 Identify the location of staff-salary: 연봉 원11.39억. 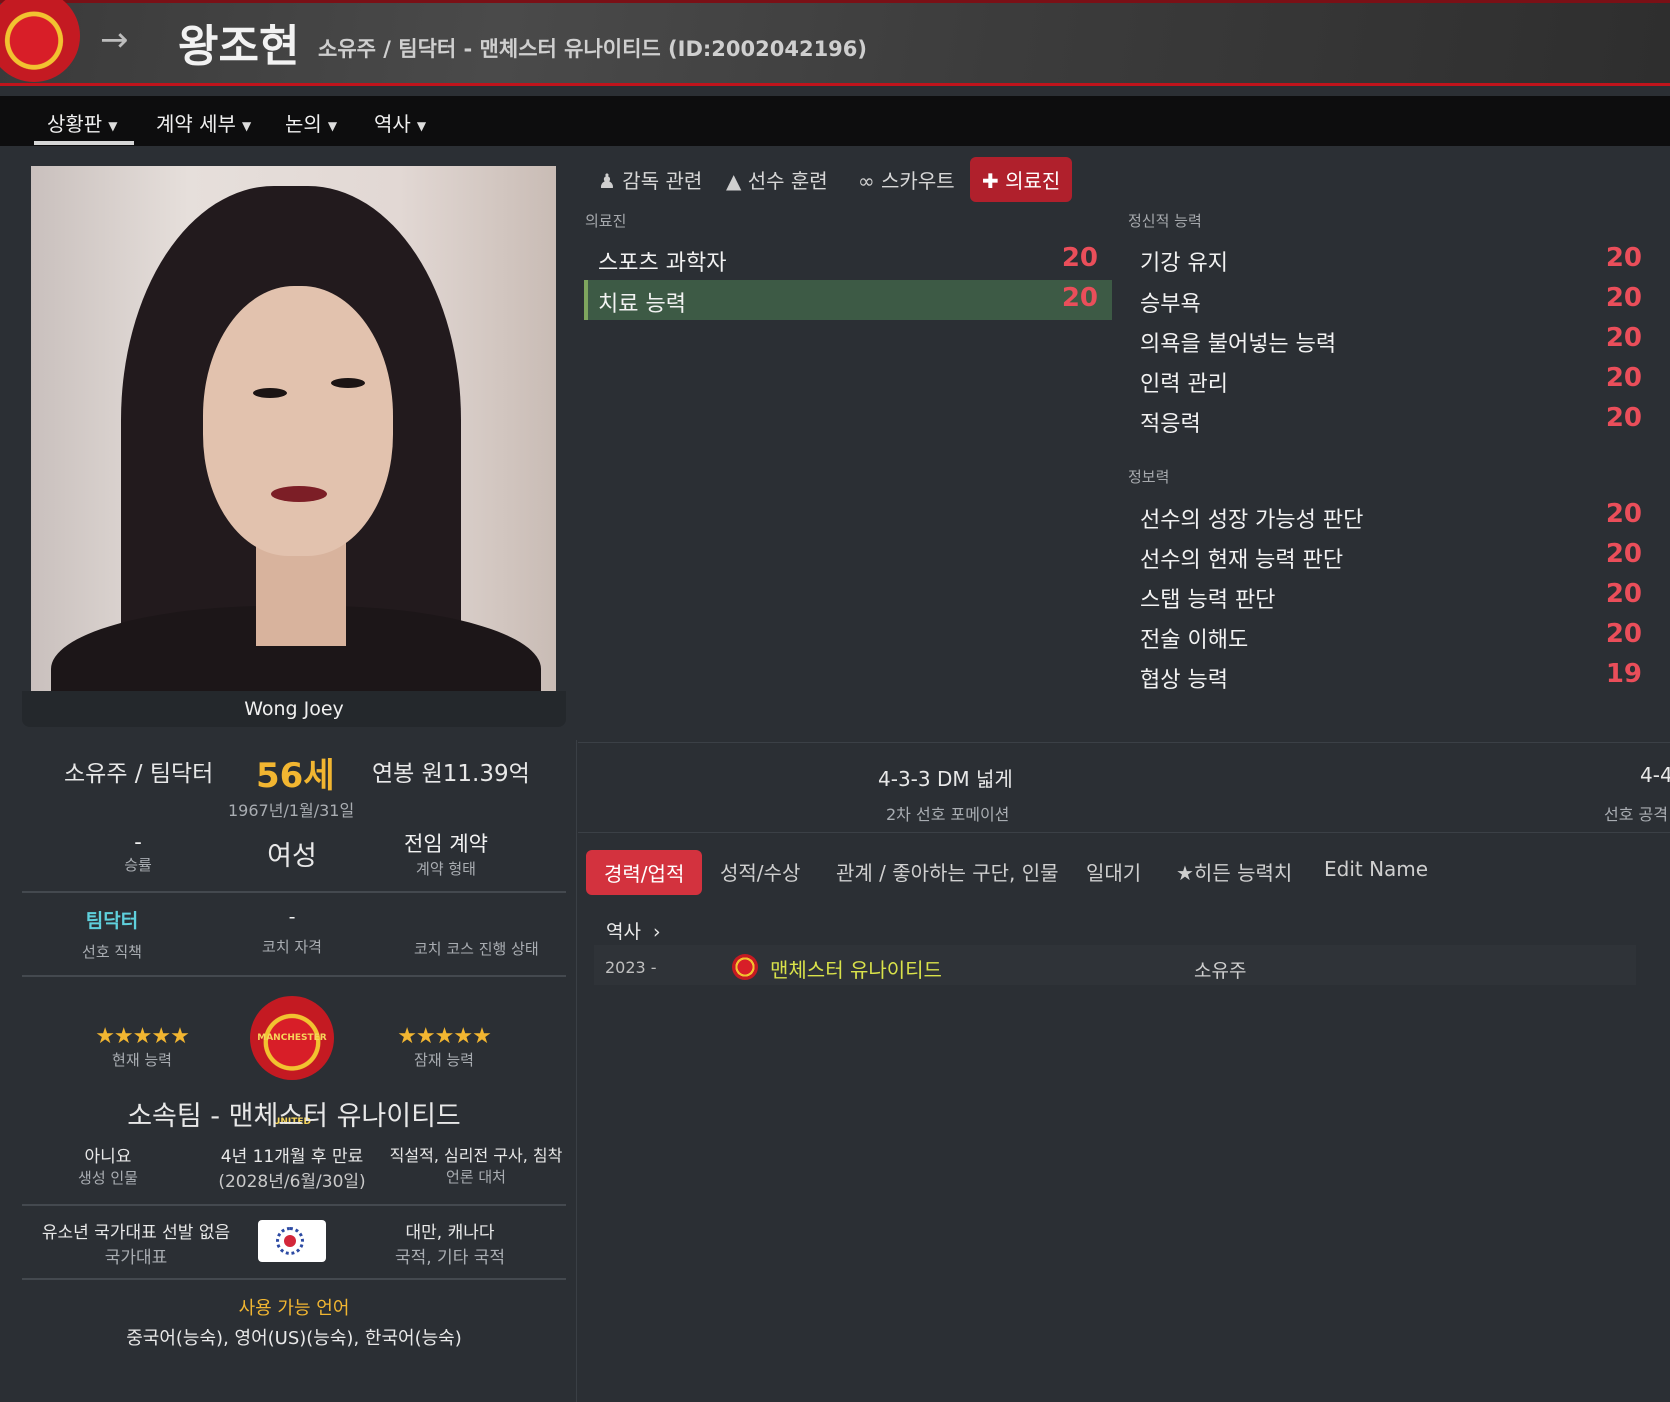
(451, 774).